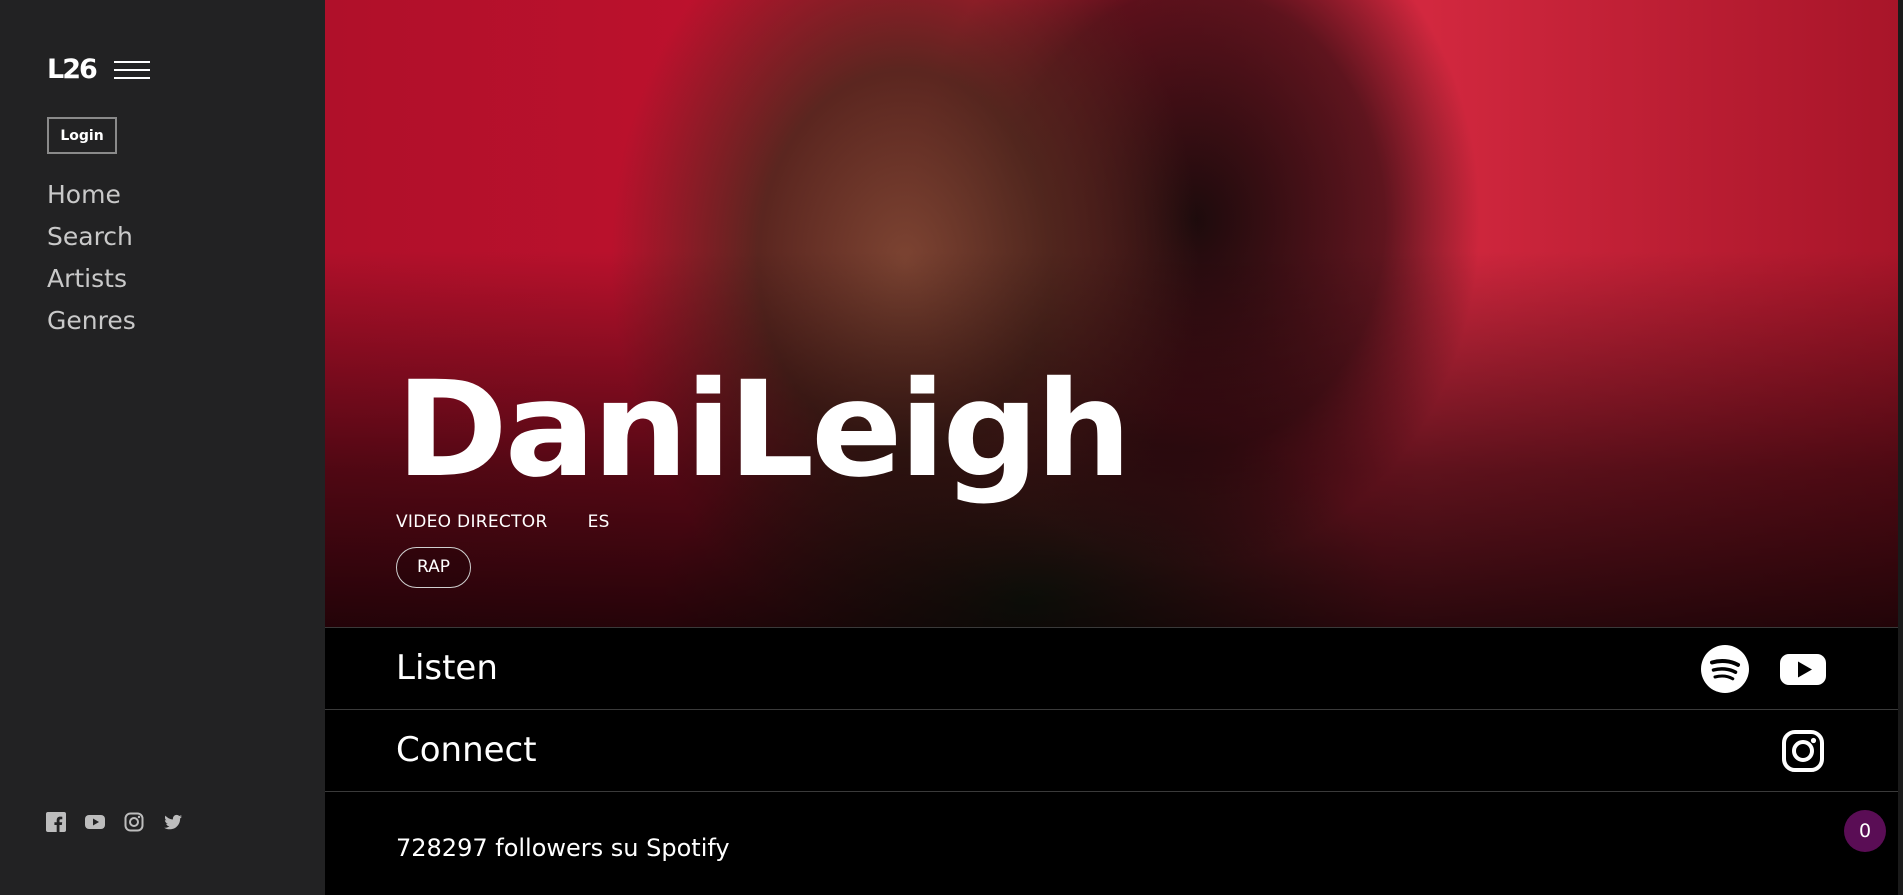 This screenshot has height=895, width=1903. What do you see at coordinates (91, 279) in the screenshot?
I see `nav-item-artists: Artists` at bounding box center [91, 279].